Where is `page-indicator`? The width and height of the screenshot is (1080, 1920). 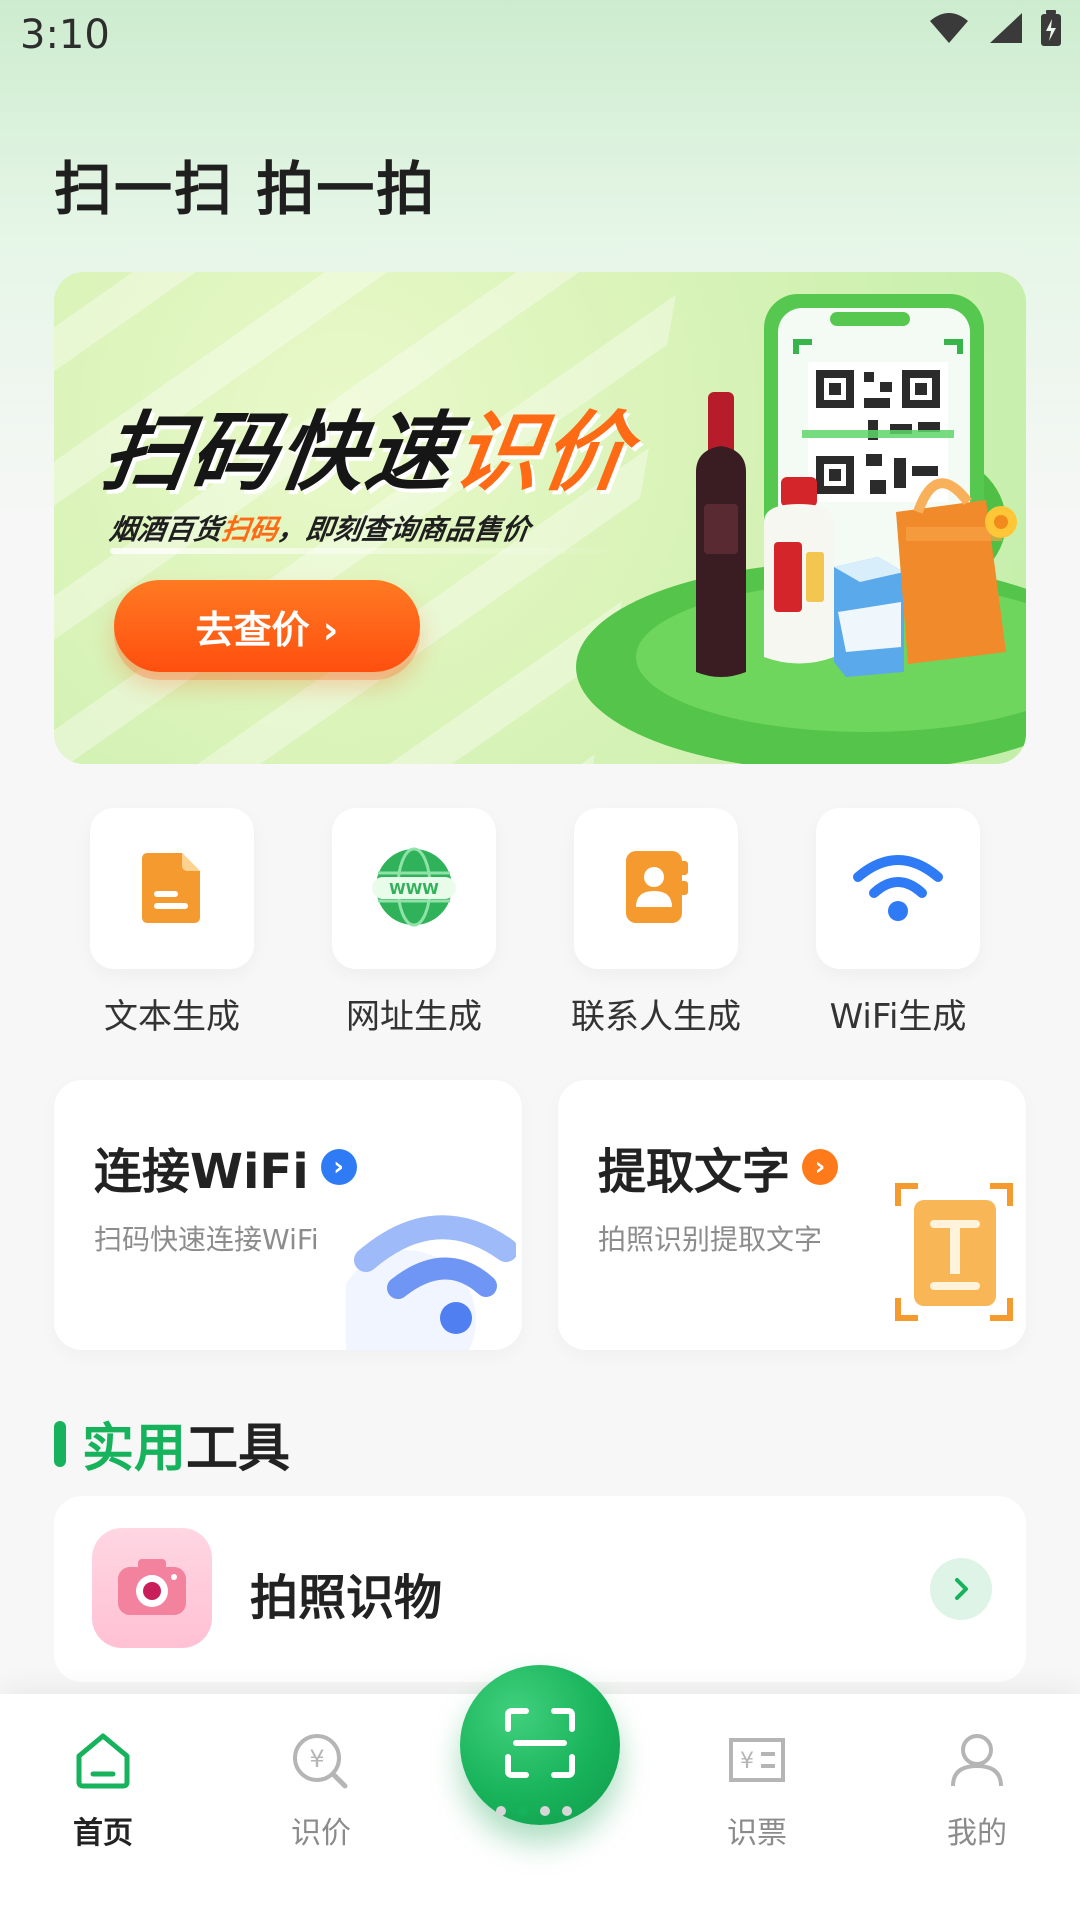
page-indicator is located at coordinates (534, 1811).